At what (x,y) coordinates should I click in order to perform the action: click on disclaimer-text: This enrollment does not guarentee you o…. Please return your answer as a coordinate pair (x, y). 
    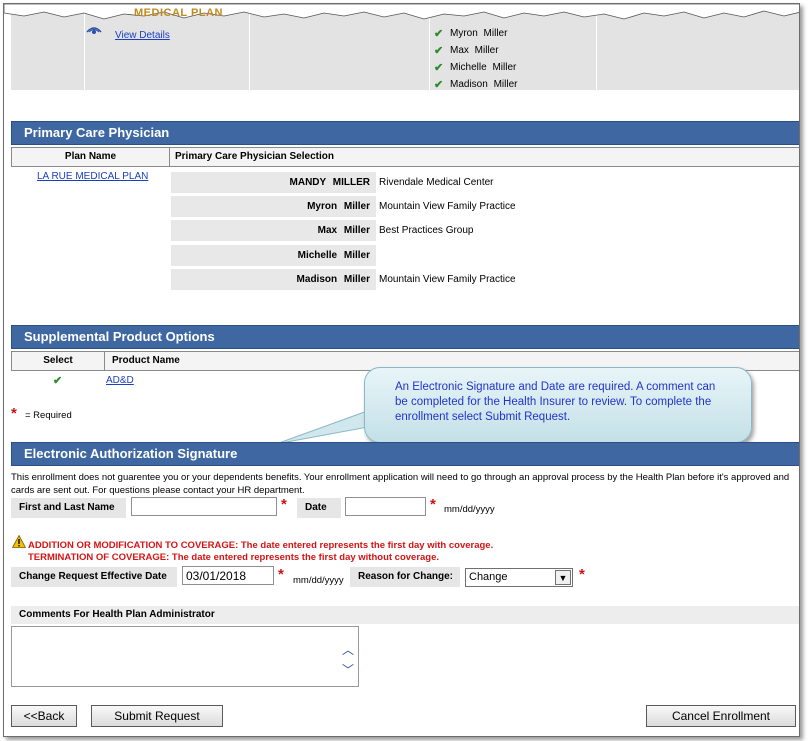
    Looking at the image, I should click on (400, 484).